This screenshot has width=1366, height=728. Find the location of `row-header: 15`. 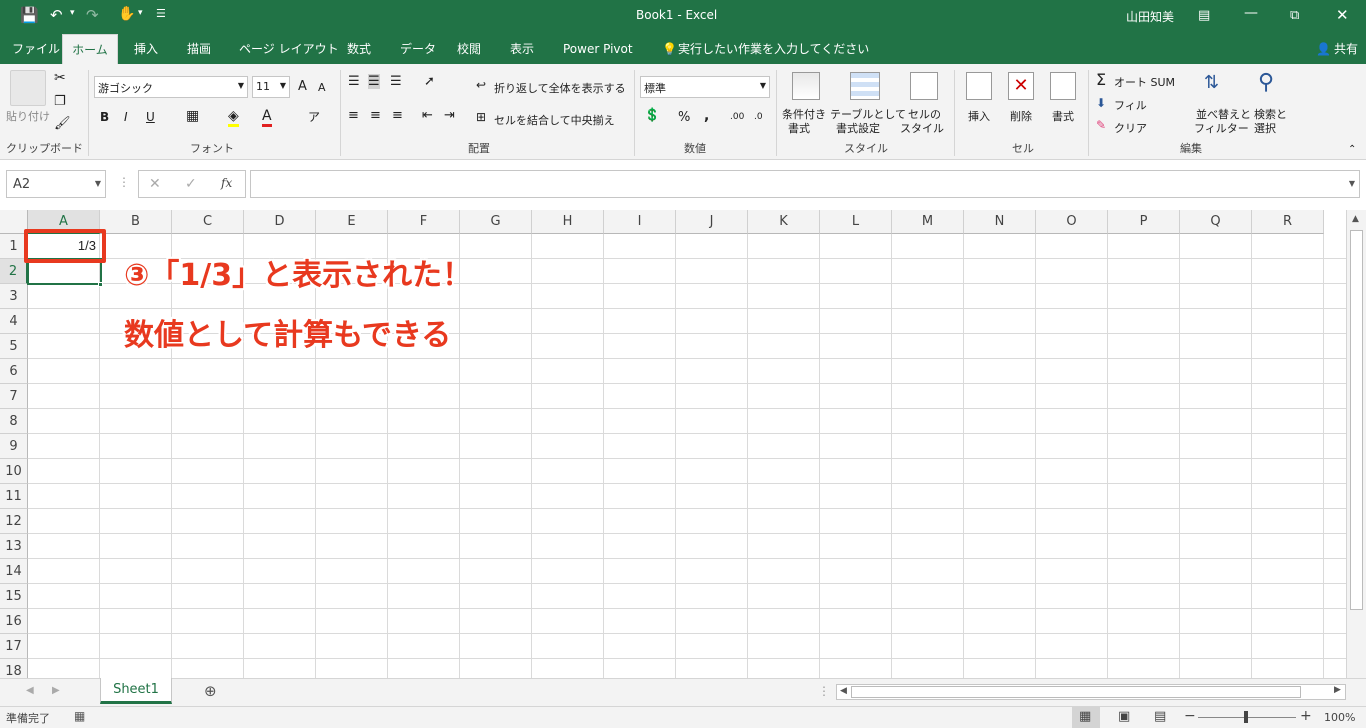

row-header: 15 is located at coordinates (14, 596).